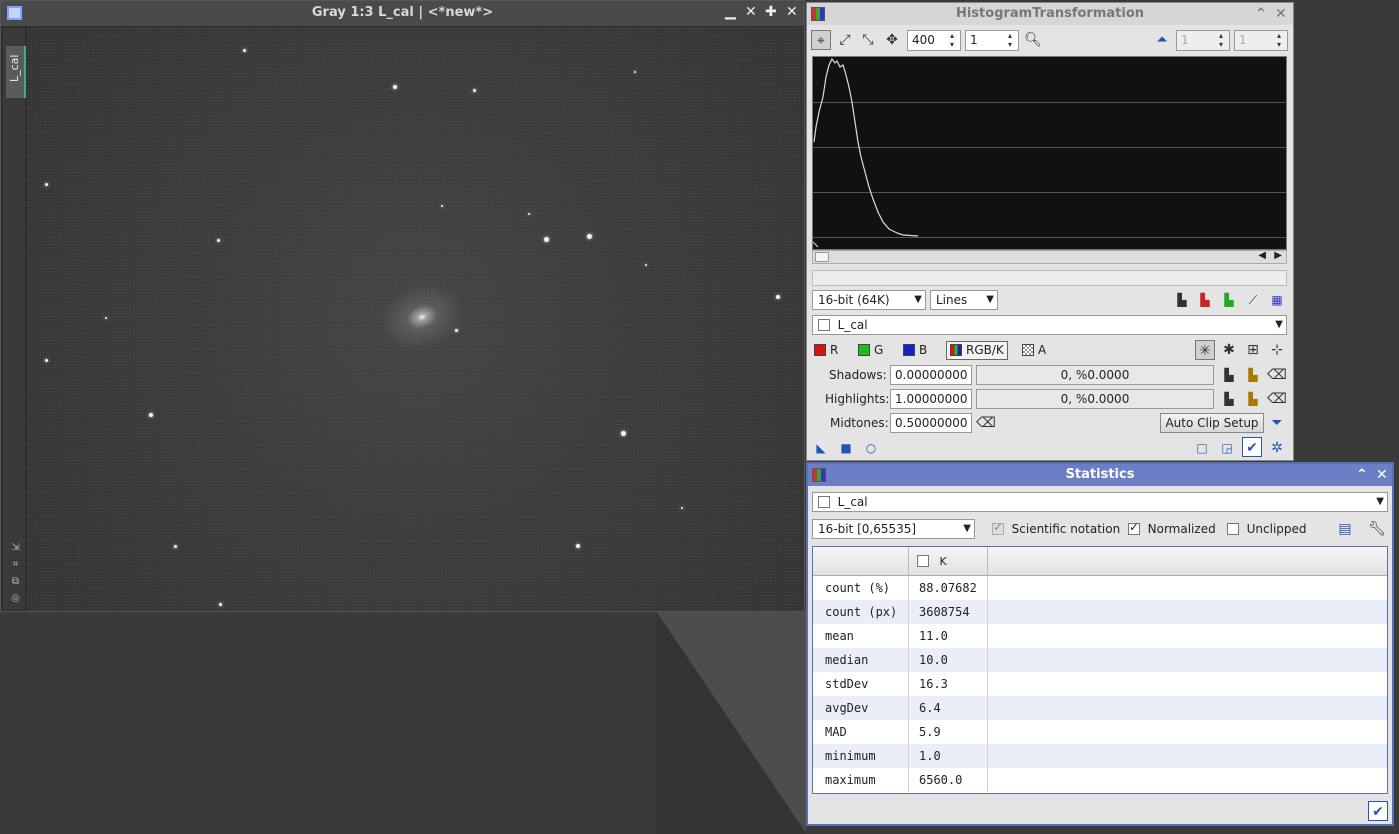 This screenshot has width=1399, height=834. What do you see at coordinates (931, 375) in the screenshot?
I see `shadows-input: 0.00000000` at bounding box center [931, 375].